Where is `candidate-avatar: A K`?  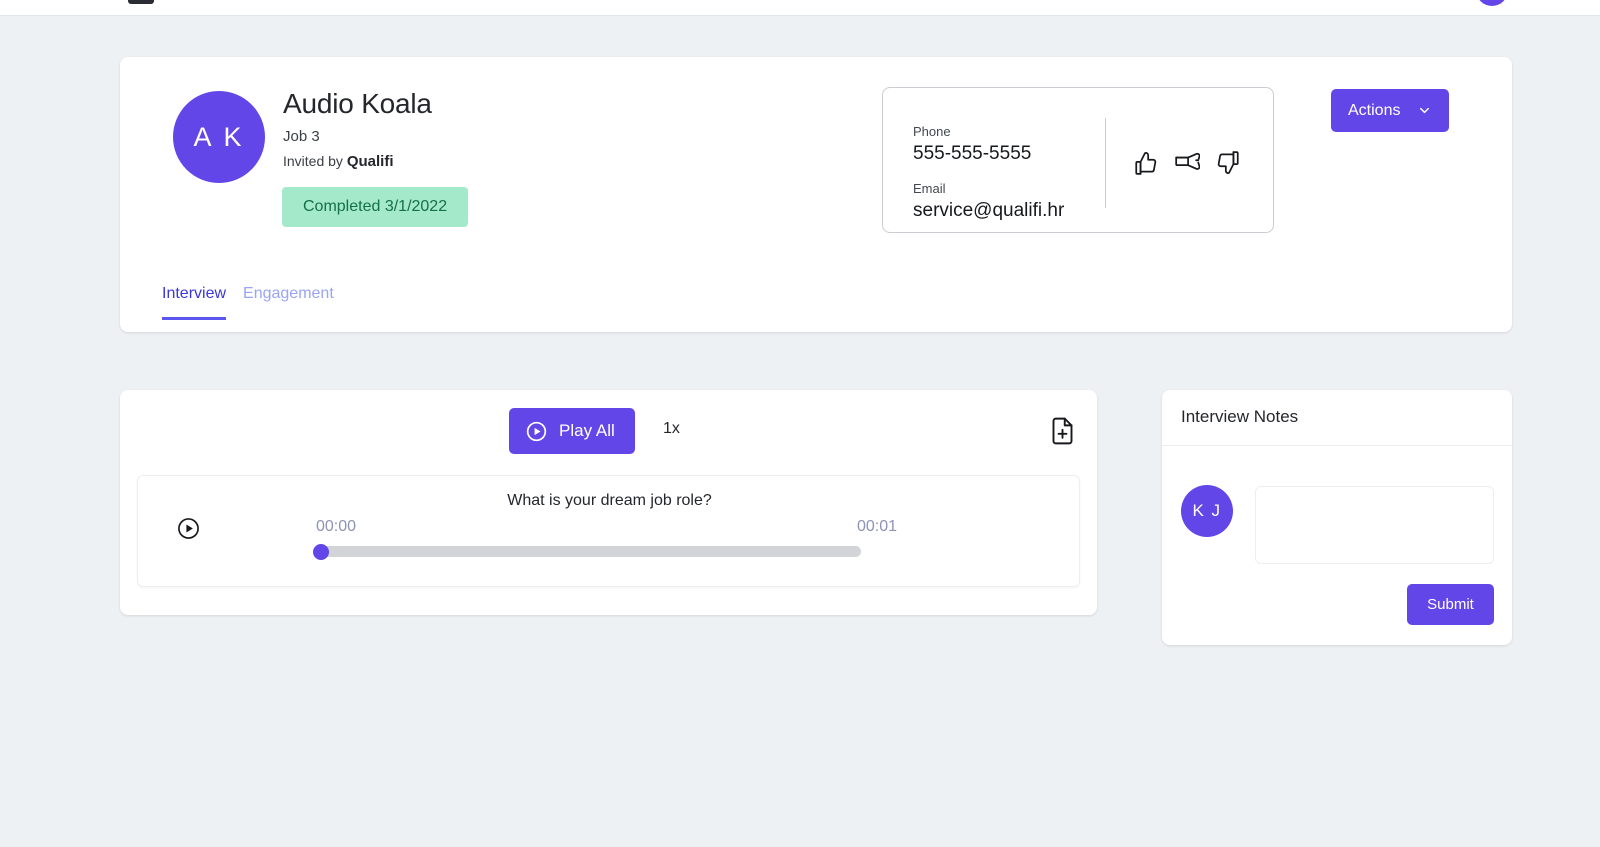 candidate-avatar: A K is located at coordinates (219, 137).